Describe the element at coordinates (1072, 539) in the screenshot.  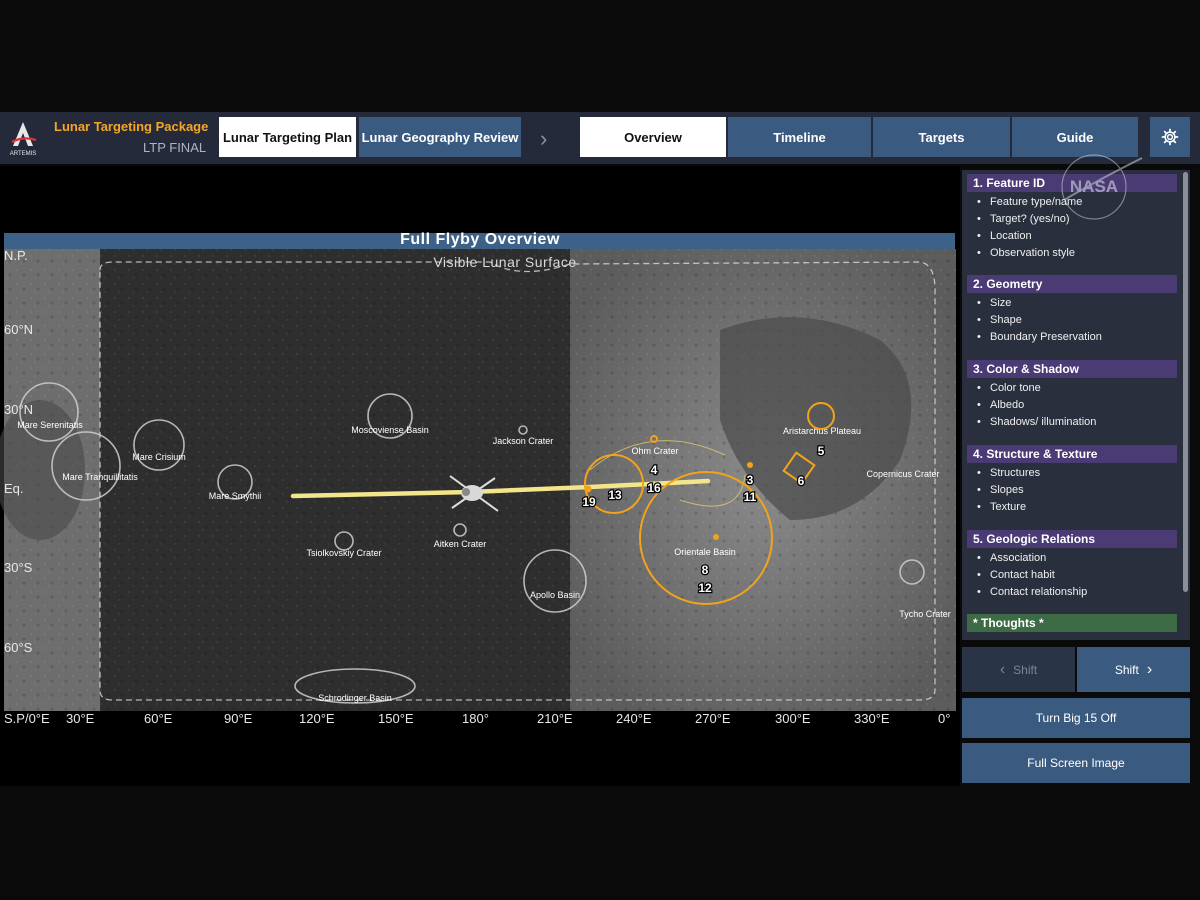
I see `section-header: 5. Geologic Relations` at that location.